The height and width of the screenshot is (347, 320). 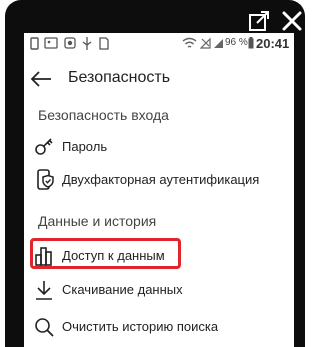 What do you see at coordinates (218, 43) in the screenshot?
I see `signal-icon` at bounding box center [218, 43].